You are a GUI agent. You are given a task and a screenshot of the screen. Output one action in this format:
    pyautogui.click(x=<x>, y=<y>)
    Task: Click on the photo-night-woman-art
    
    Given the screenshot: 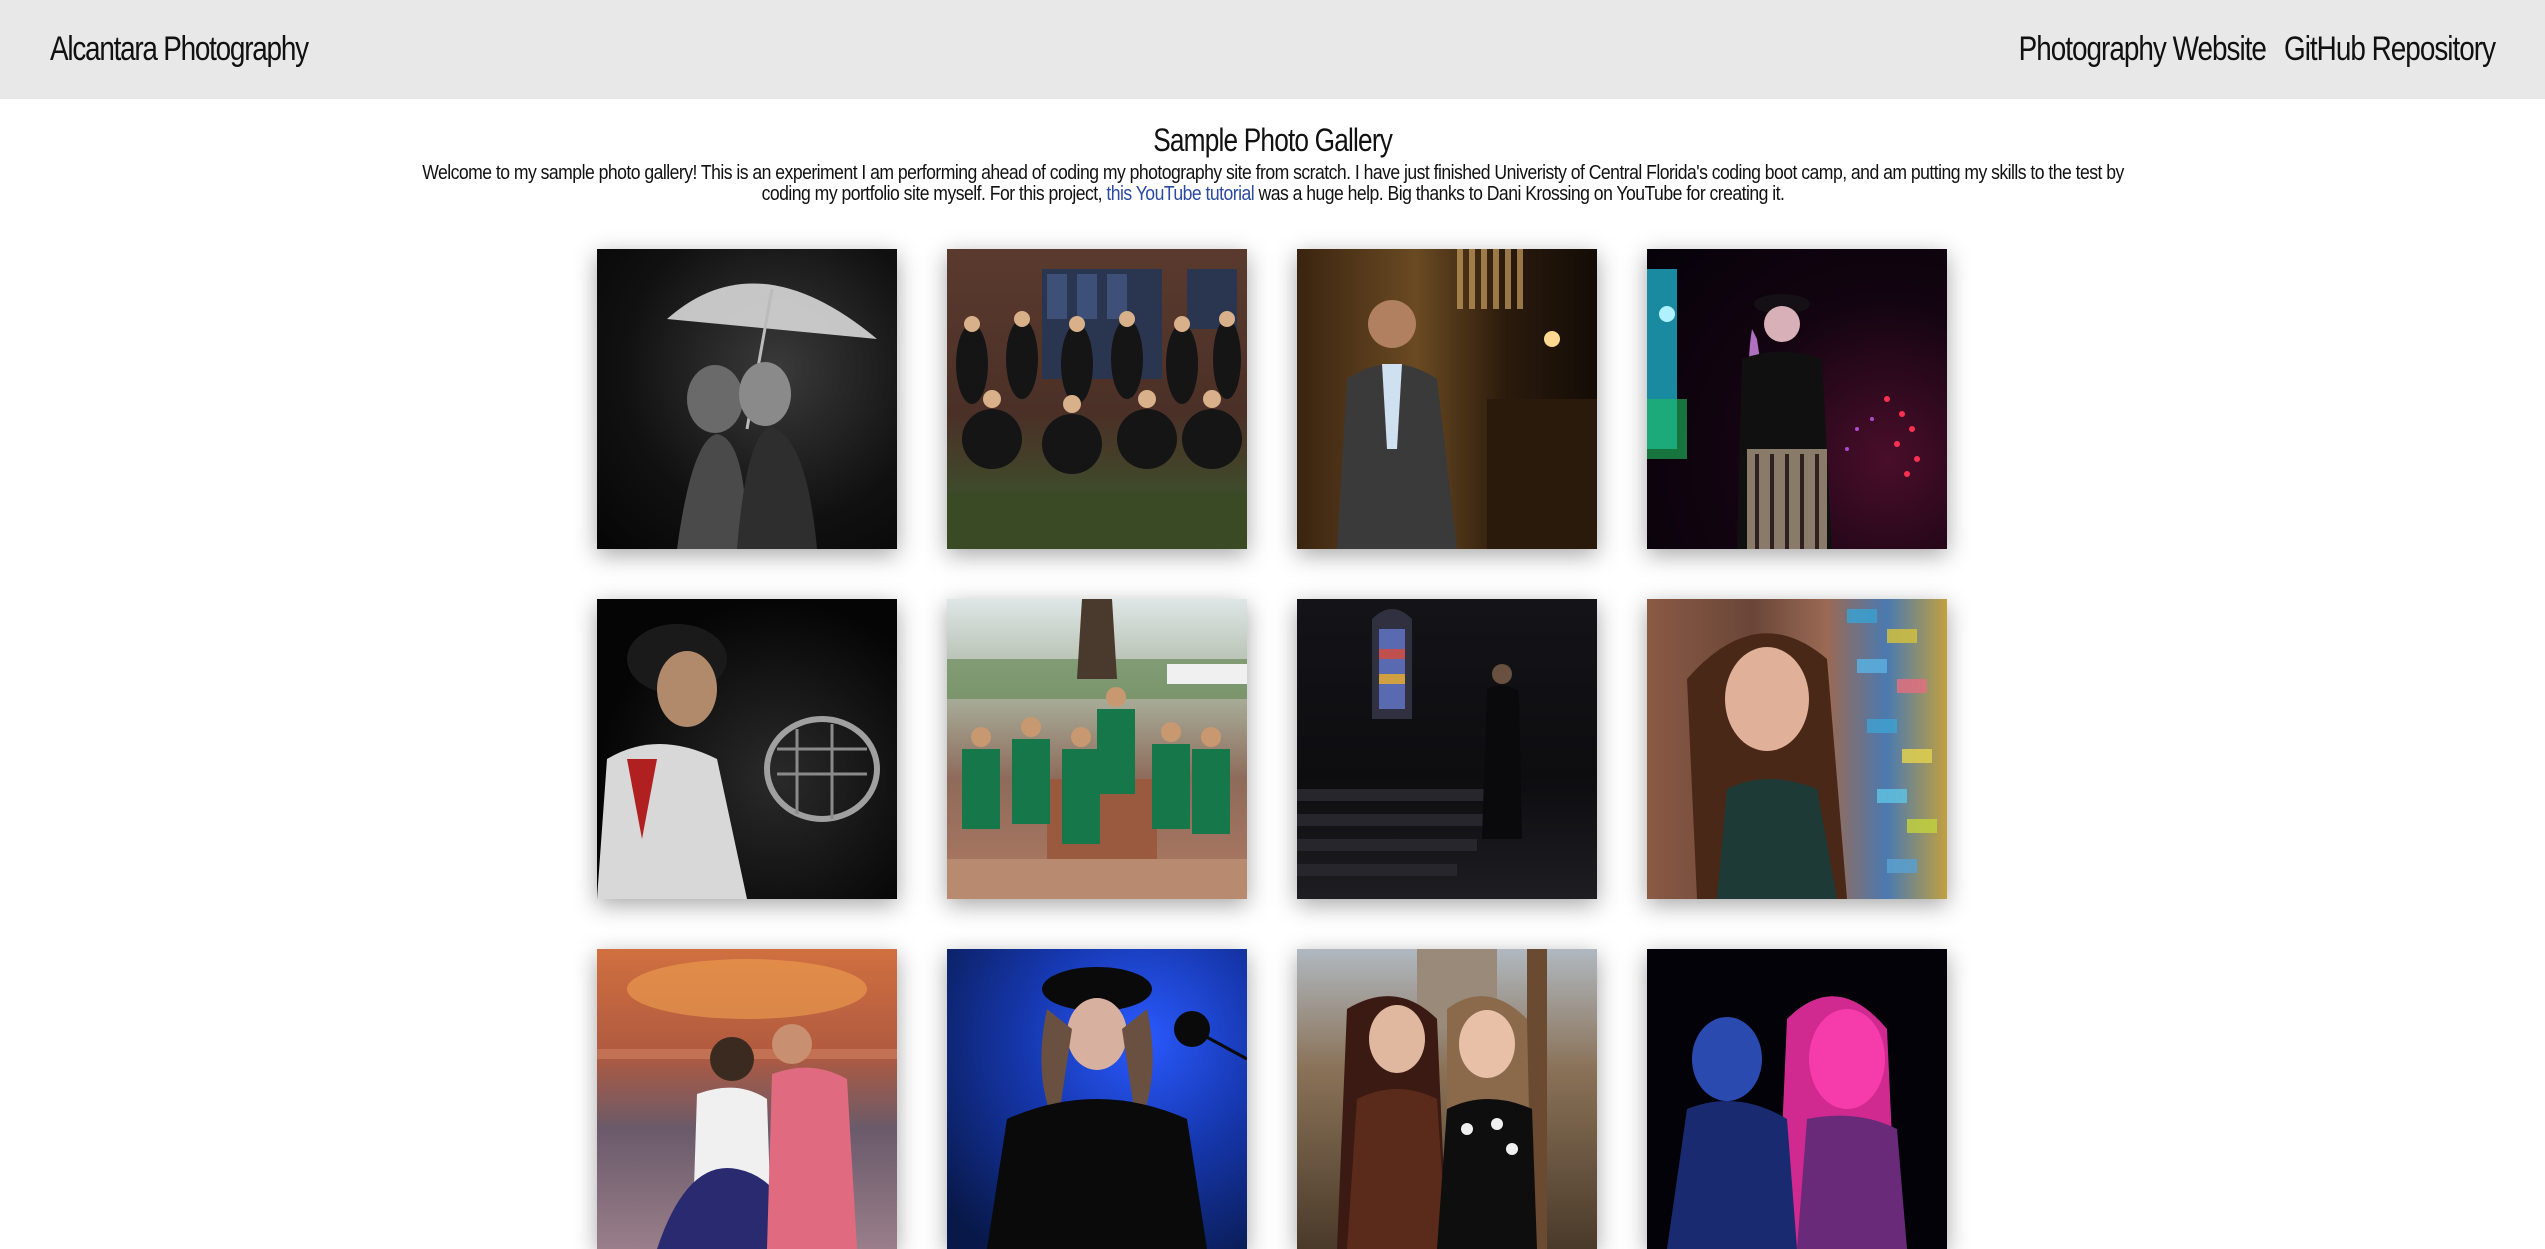 What is the action you would take?
    pyautogui.click(x=1783, y=409)
    